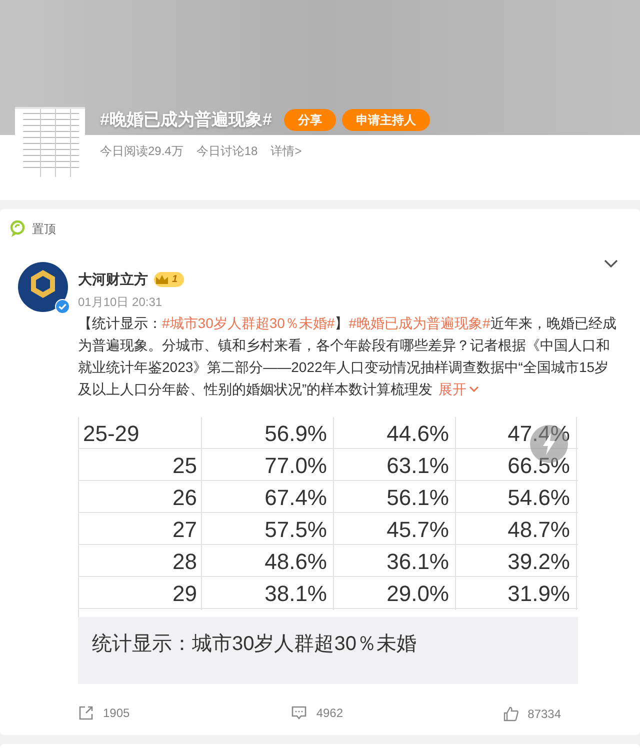 Image resolution: width=640 pixels, height=753 pixels. What do you see at coordinates (140, 465) in the screenshot?
I see `table-cell: 25` at bounding box center [140, 465].